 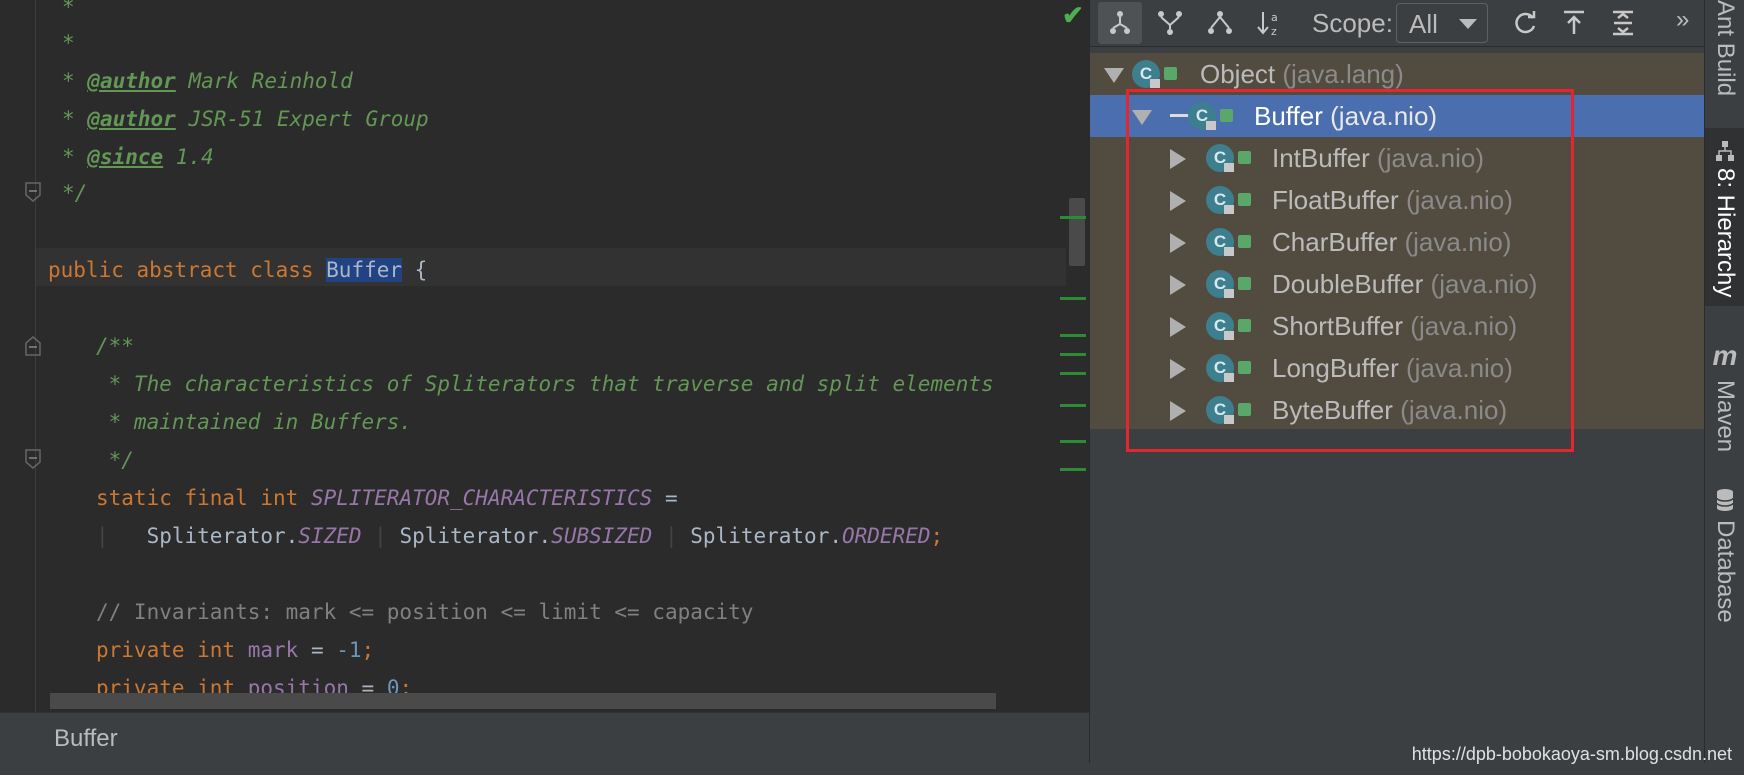 What do you see at coordinates (1724, 400) in the screenshot?
I see `tab-maven: m Maven` at bounding box center [1724, 400].